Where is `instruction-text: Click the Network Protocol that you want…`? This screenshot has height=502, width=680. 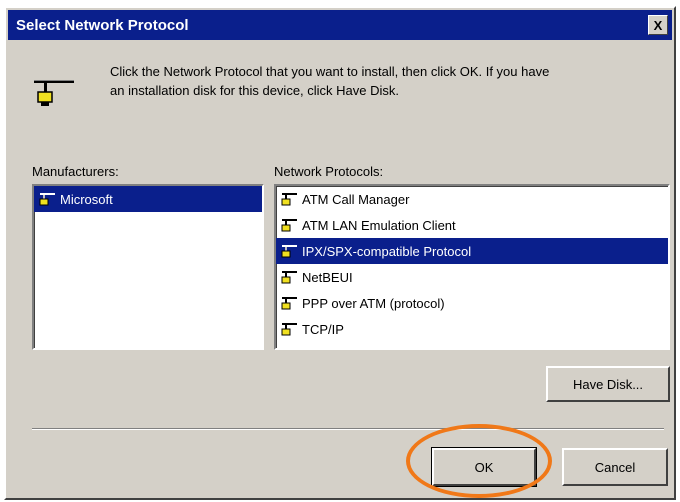 instruction-text: Click the Network Protocol that you want… is located at coordinates (390, 81).